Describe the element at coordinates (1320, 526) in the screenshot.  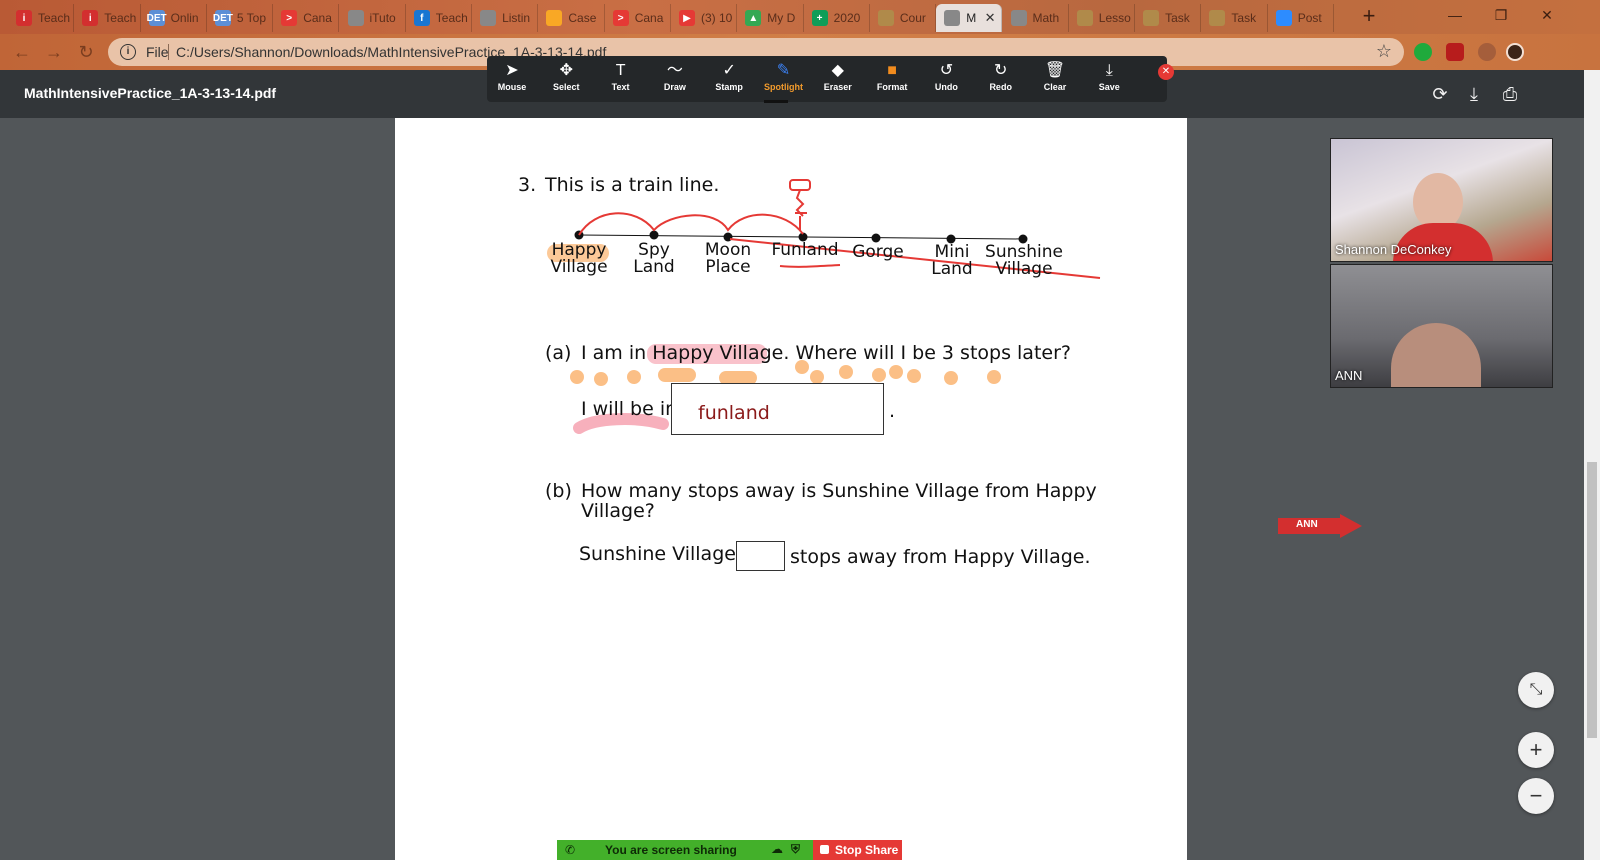
I see `remote-pointer-arrow` at that location.